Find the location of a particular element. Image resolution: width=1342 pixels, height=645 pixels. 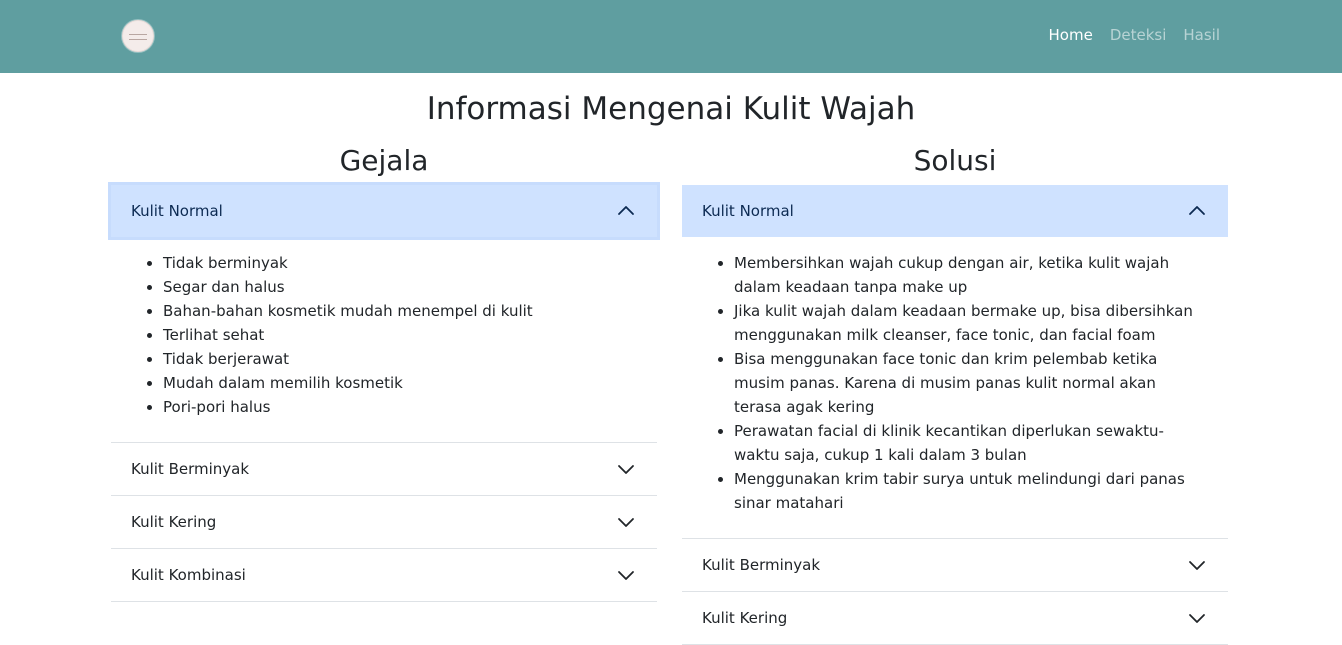

gejala-accordion-header-kering: Kulit Kering is located at coordinates (384, 522).